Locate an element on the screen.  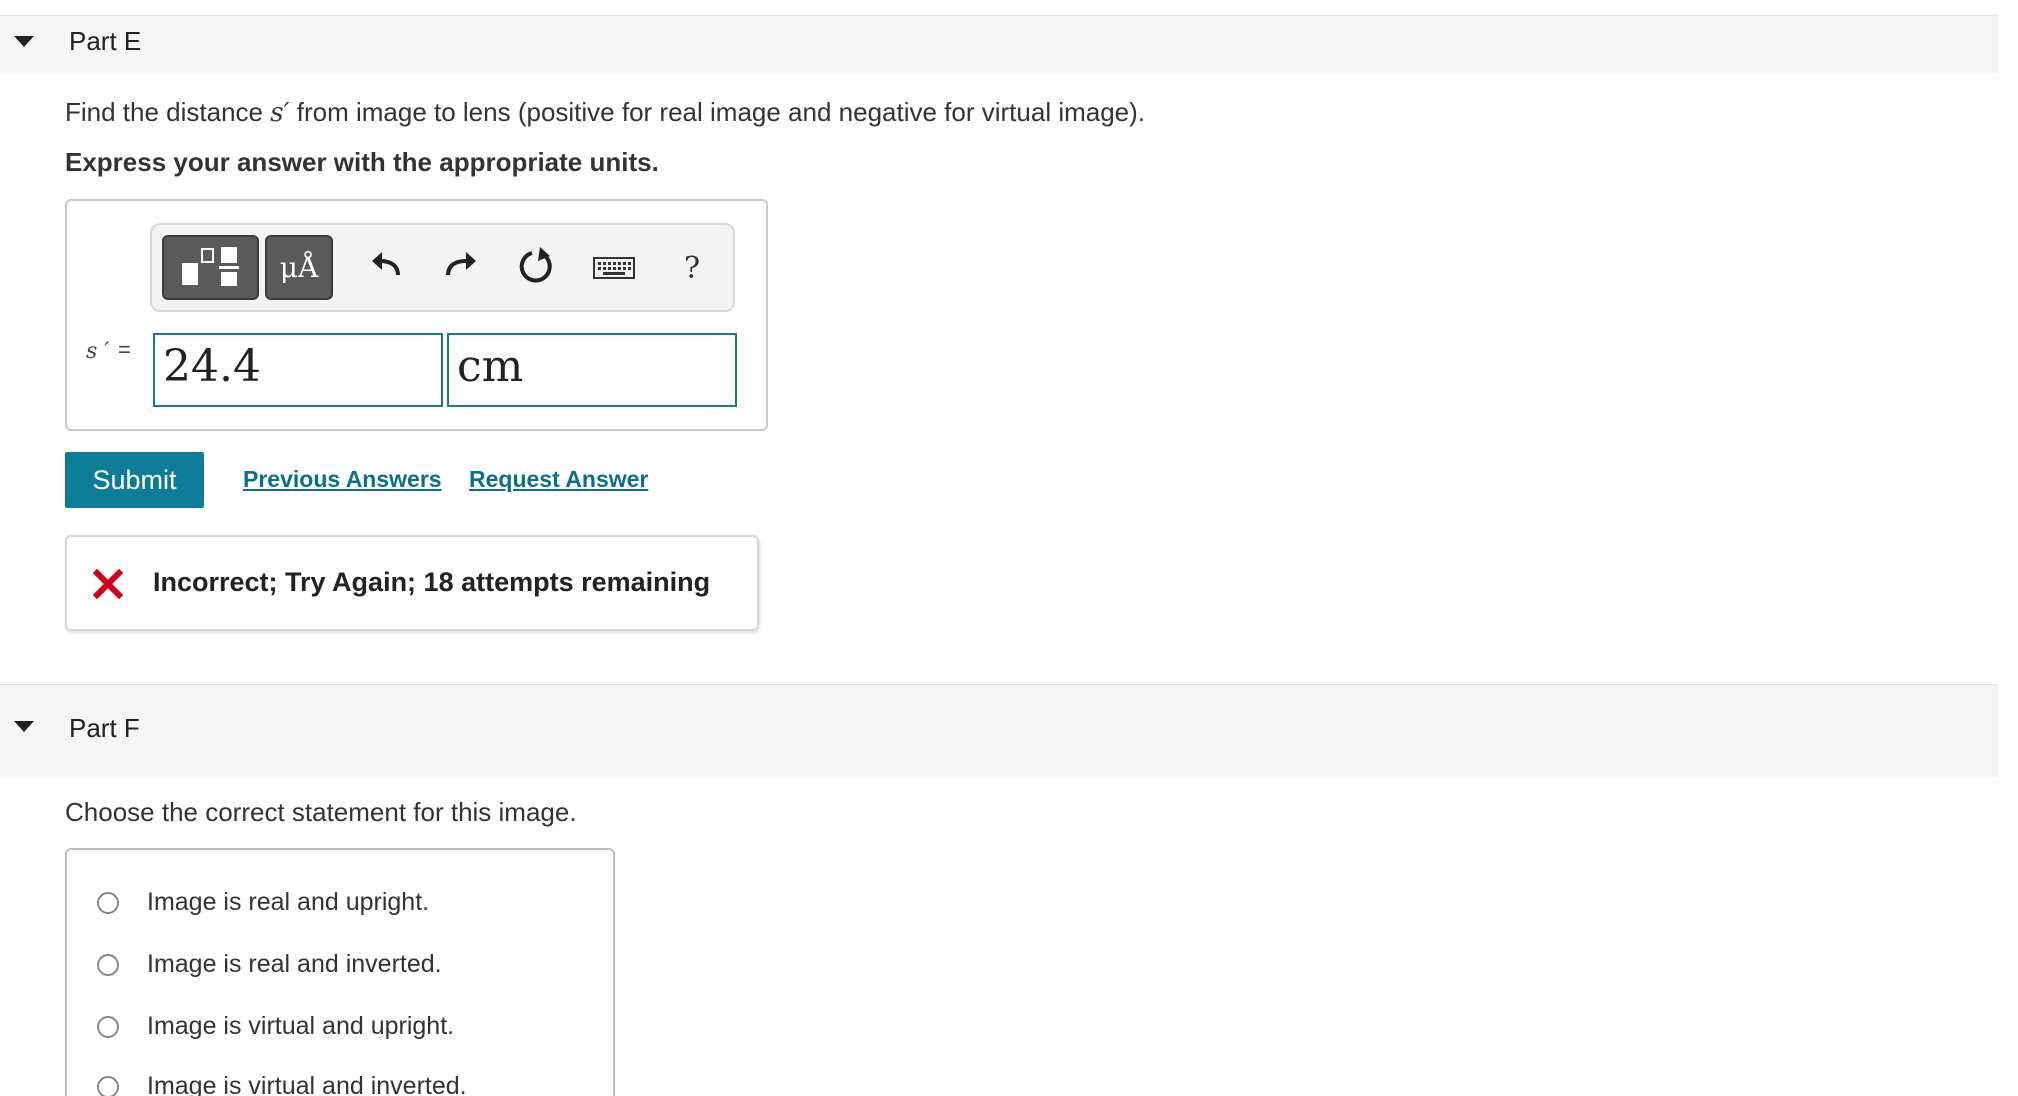
choice-label: Image is real and inverted. is located at coordinates (294, 964).